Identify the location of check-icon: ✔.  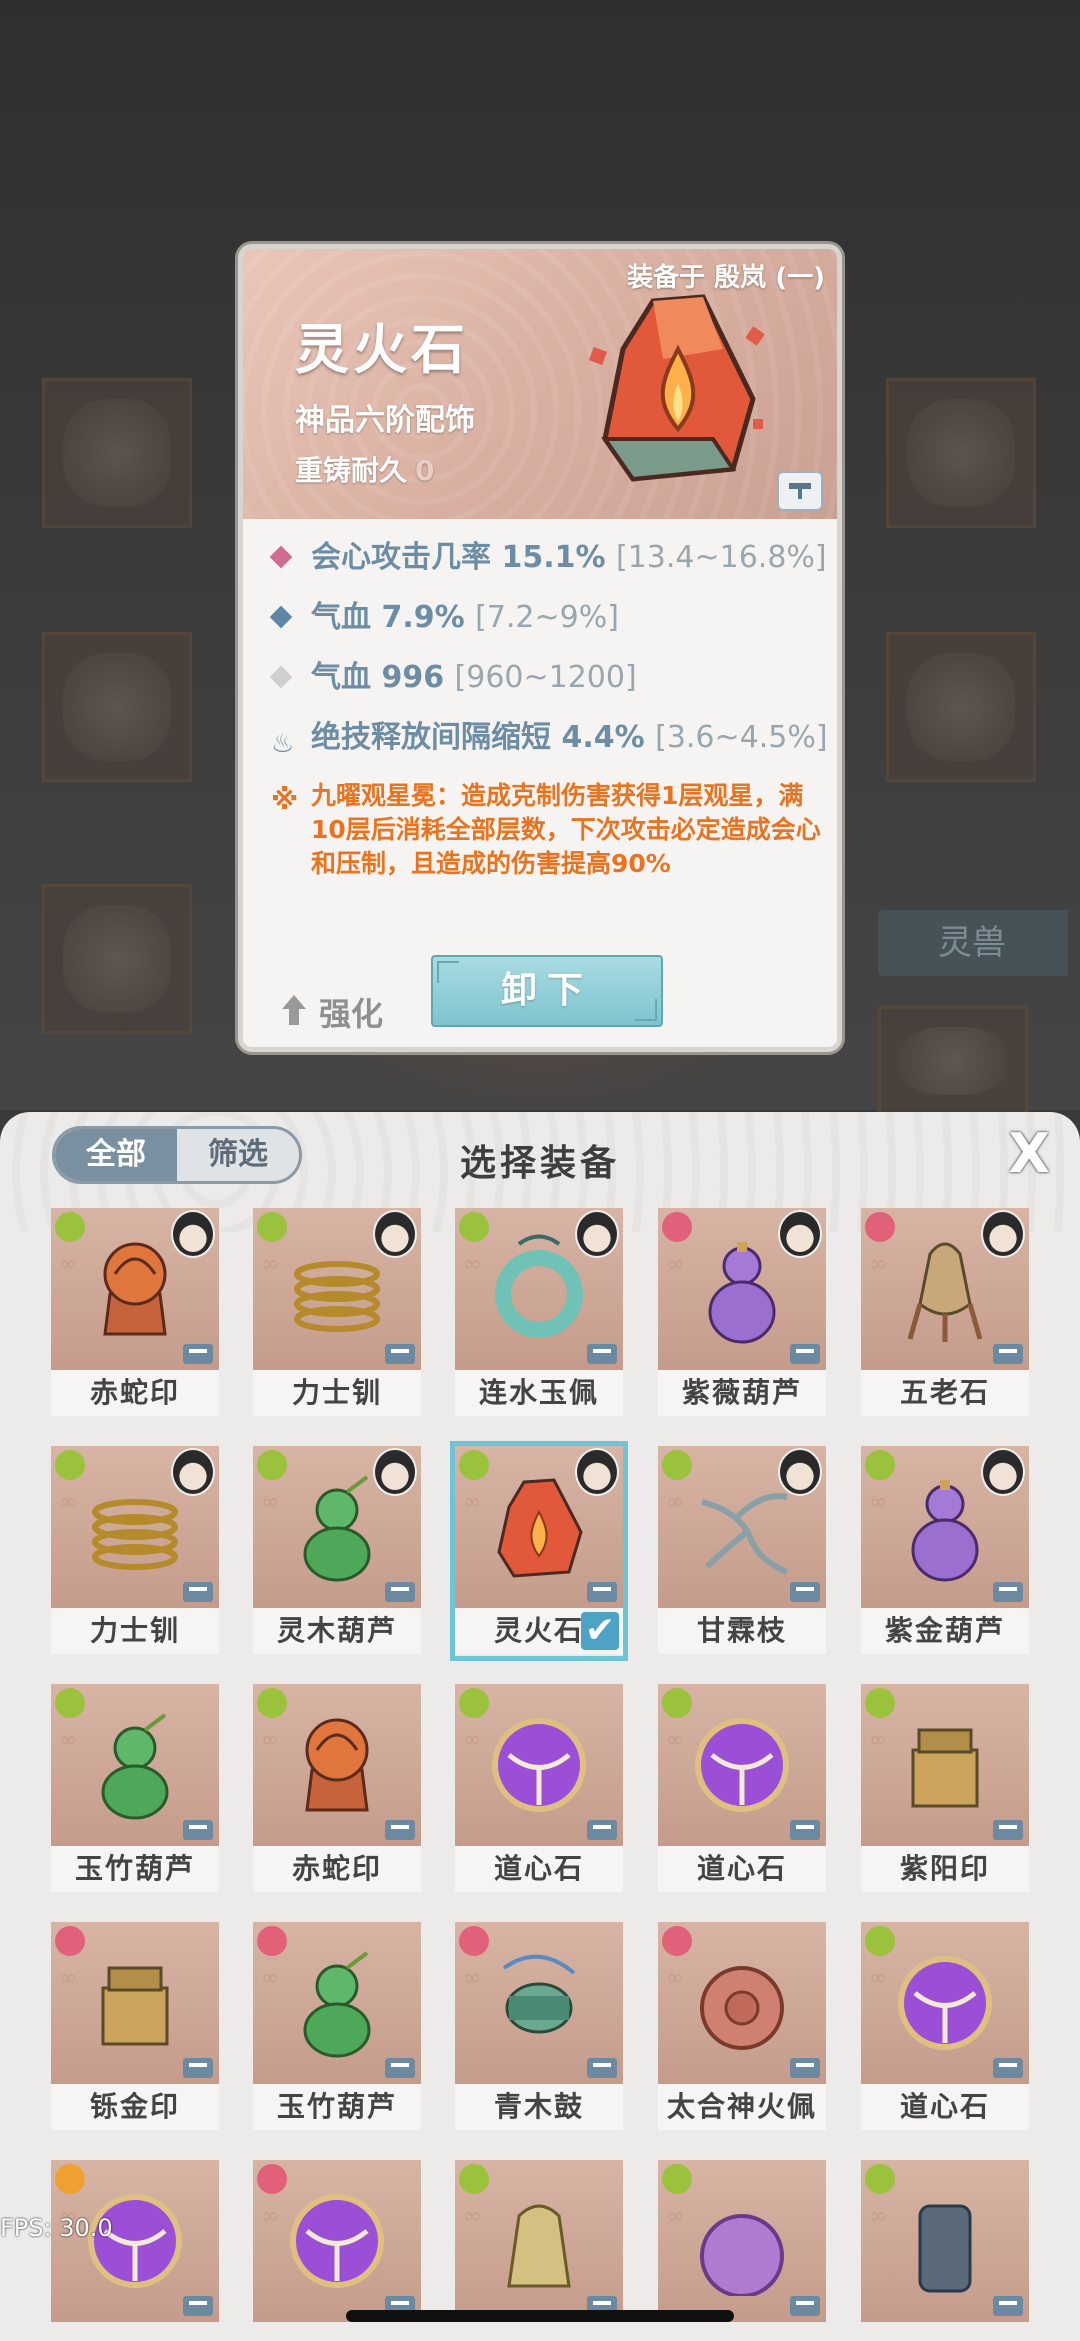
(600, 1631).